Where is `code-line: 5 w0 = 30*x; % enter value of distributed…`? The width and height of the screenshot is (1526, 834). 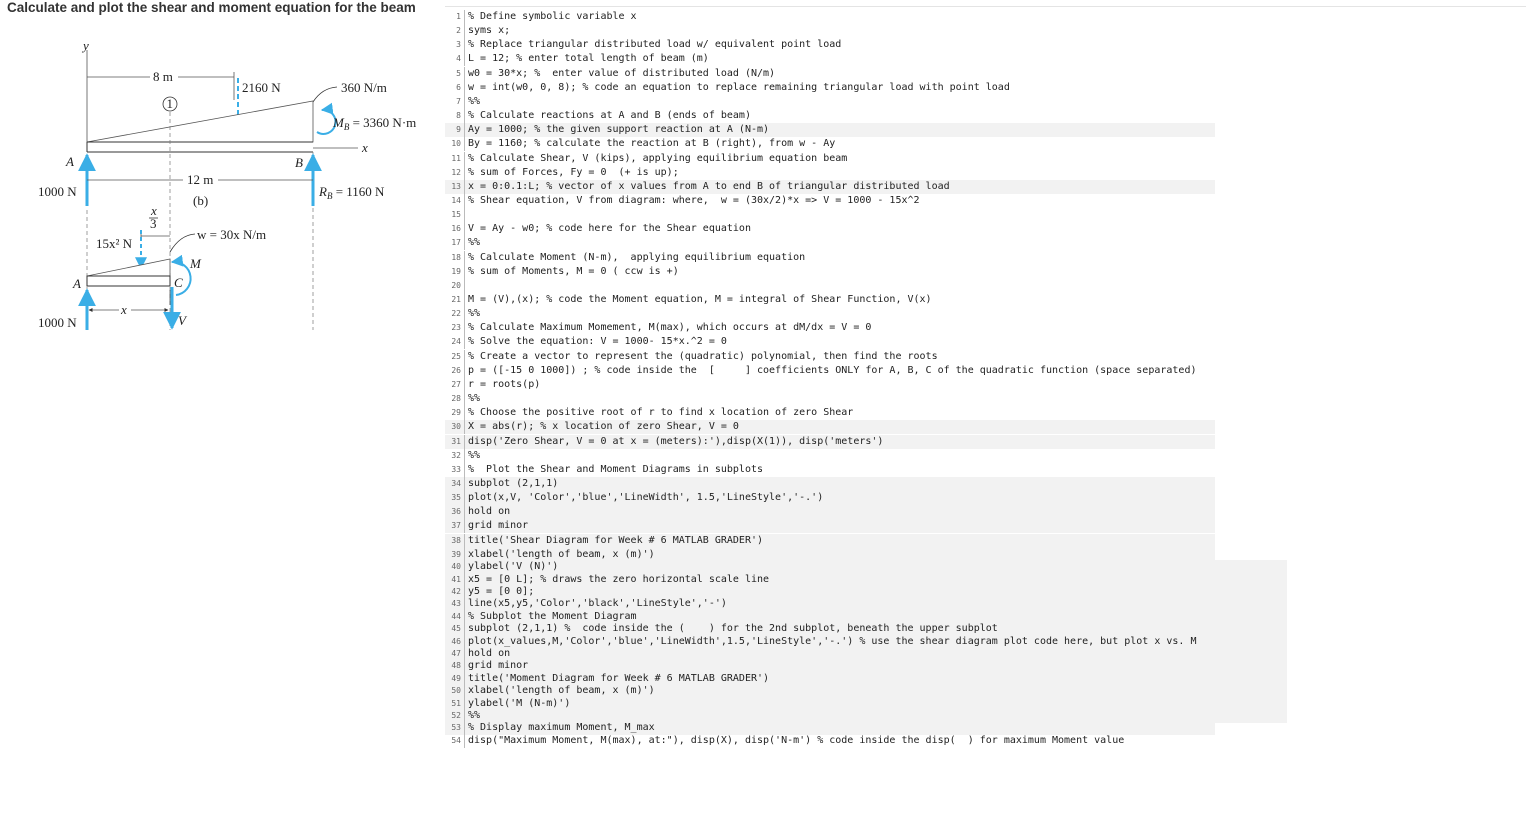 code-line: 5 w0 = 30*x; % enter value of distributed… is located at coordinates (830, 73).